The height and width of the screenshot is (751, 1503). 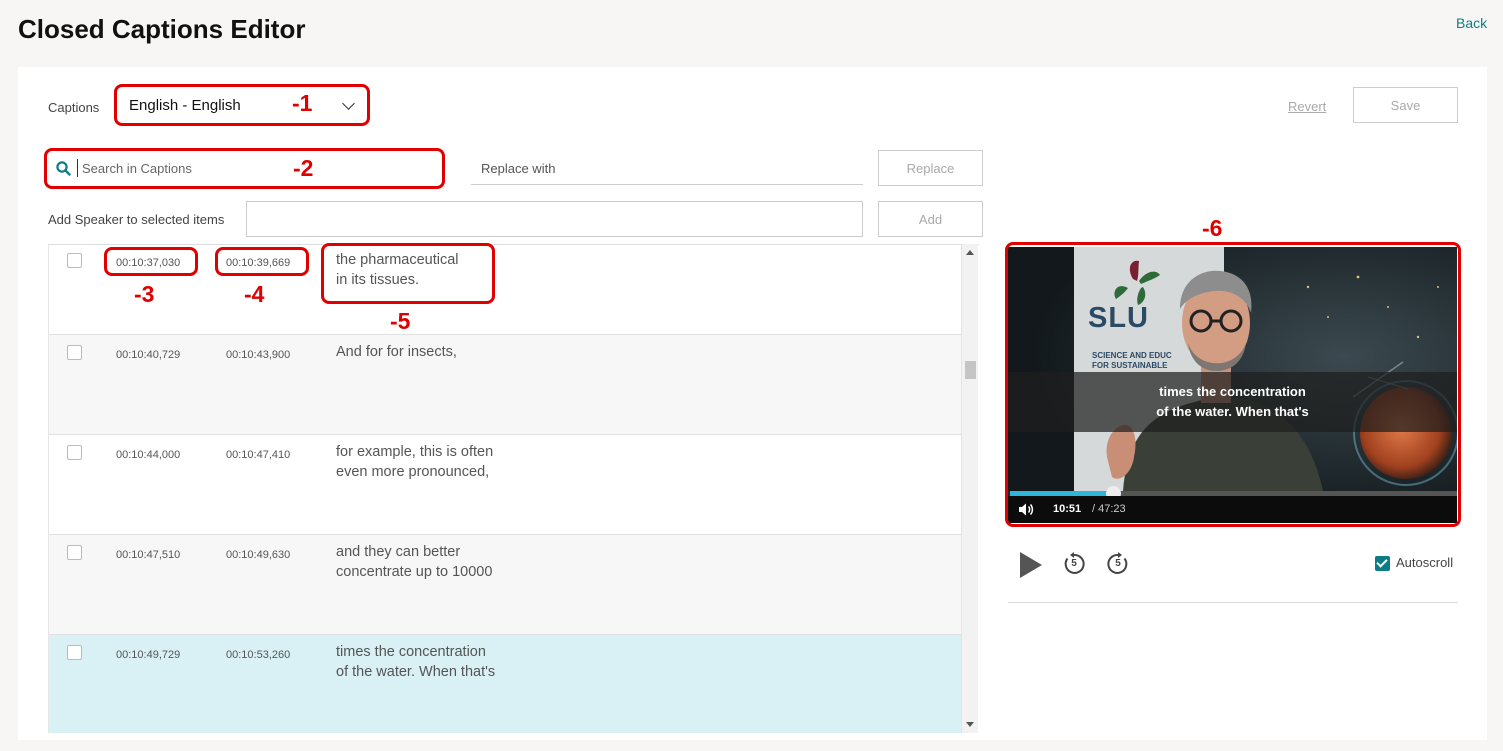 I want to click on skip-forward-seconds: 5, so click(x=1118, y=563).